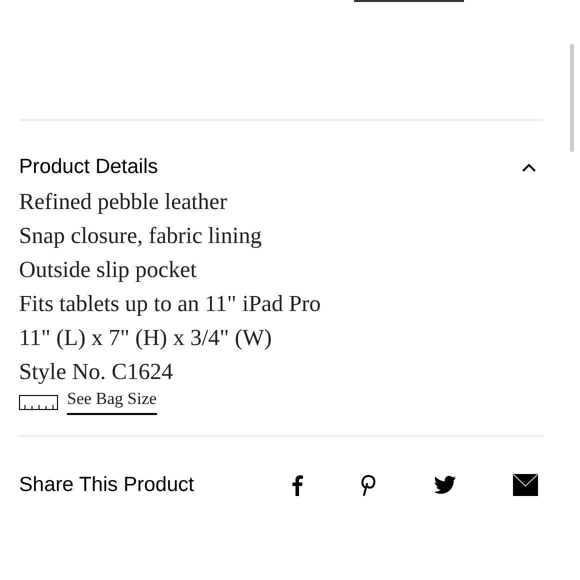 This screenshot has height=580, width=580. Describe the element at coordinates (96, 372) in the screenshot. I see `detail-line: Style No. C1624` at that location.